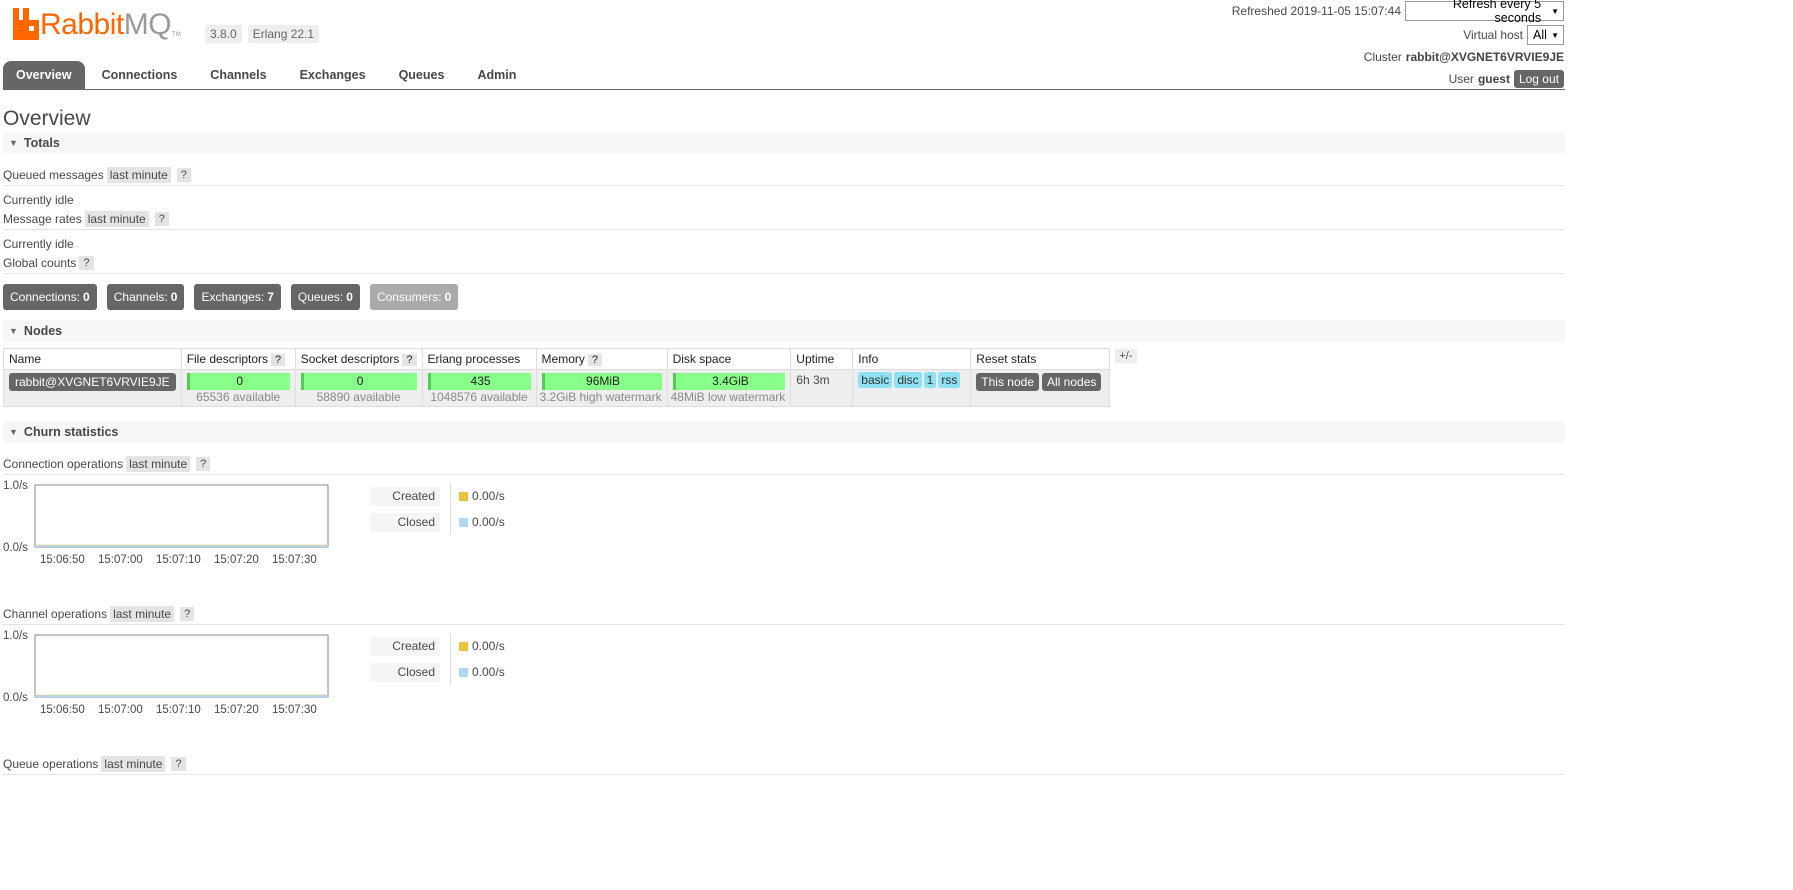  Describe the element at coordinates (784, 464) in the screenshot. I see `connection-ops-header: Connection operations last minute ?` at that location.